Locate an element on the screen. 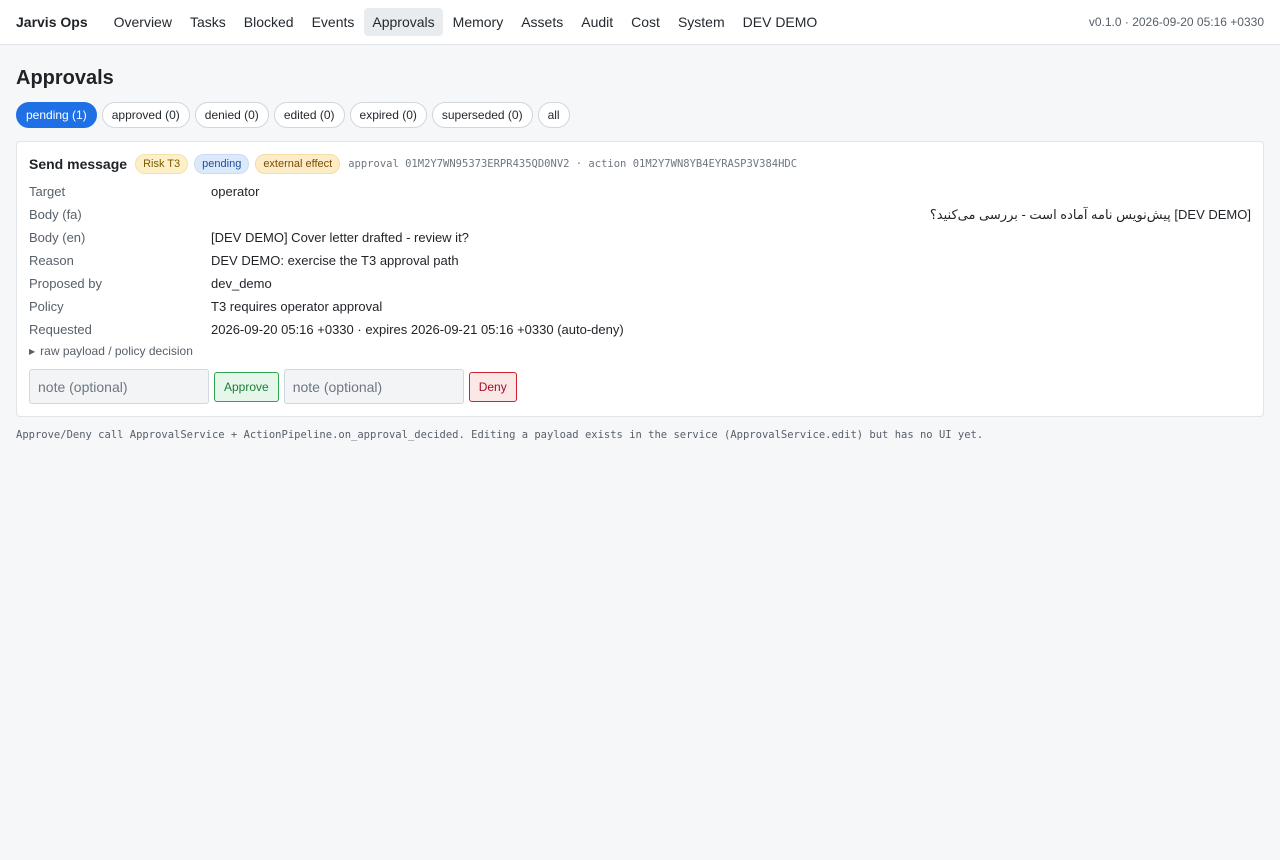 This screenshot has height=860, width=1280. deny-note-input is located at coordinates (373, 386).